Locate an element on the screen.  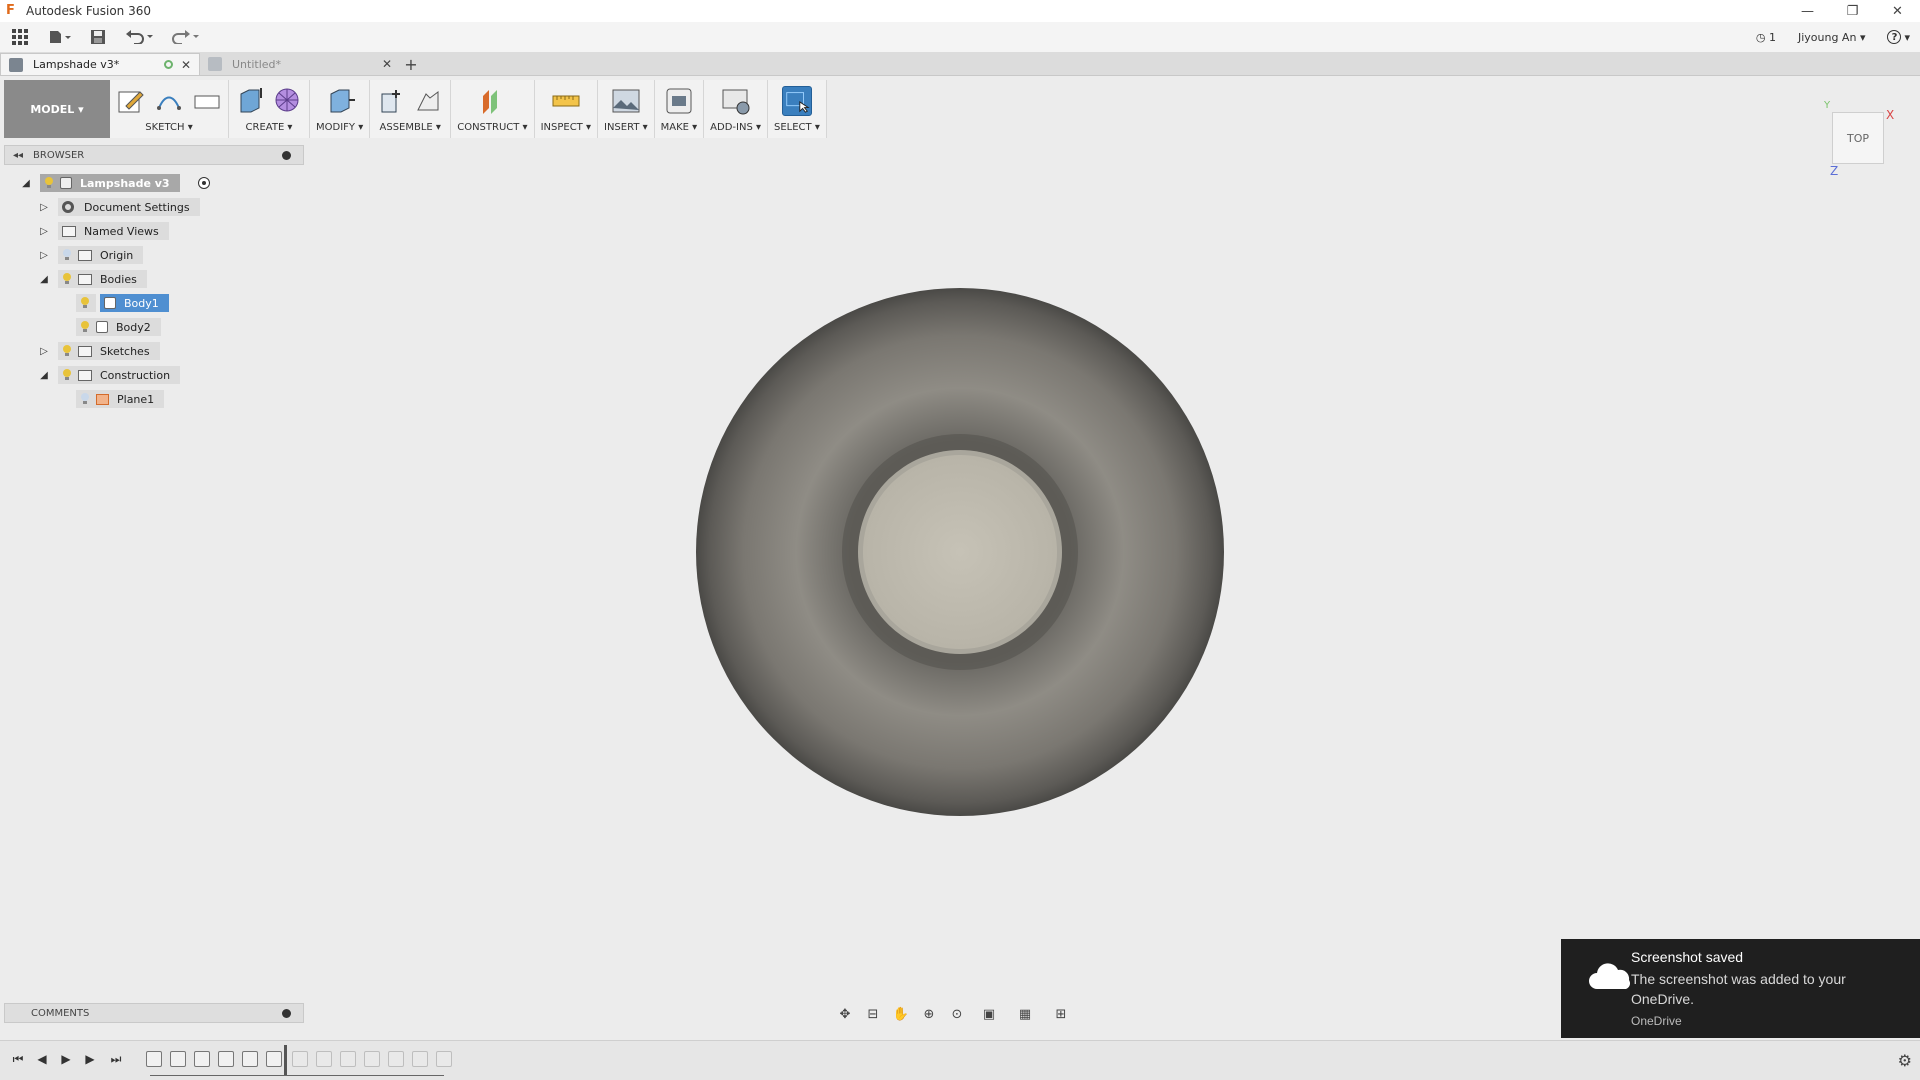
lampshade-model is located at coordinates (960, 552).